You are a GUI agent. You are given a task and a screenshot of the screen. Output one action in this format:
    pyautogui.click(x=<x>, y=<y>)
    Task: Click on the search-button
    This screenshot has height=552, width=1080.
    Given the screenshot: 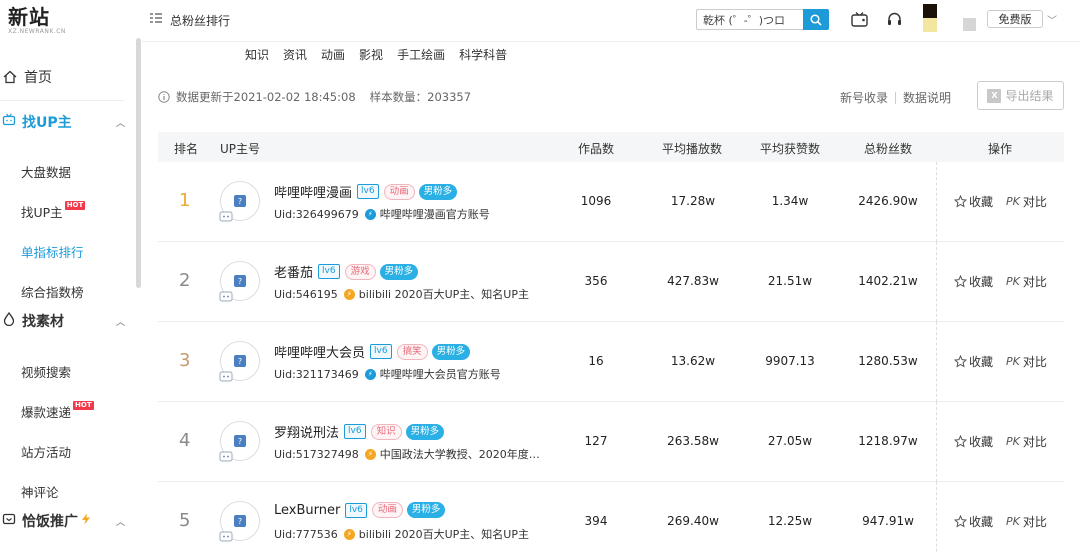 What is the action you would take?
    pyautogui.click(x=816, y=19)
    